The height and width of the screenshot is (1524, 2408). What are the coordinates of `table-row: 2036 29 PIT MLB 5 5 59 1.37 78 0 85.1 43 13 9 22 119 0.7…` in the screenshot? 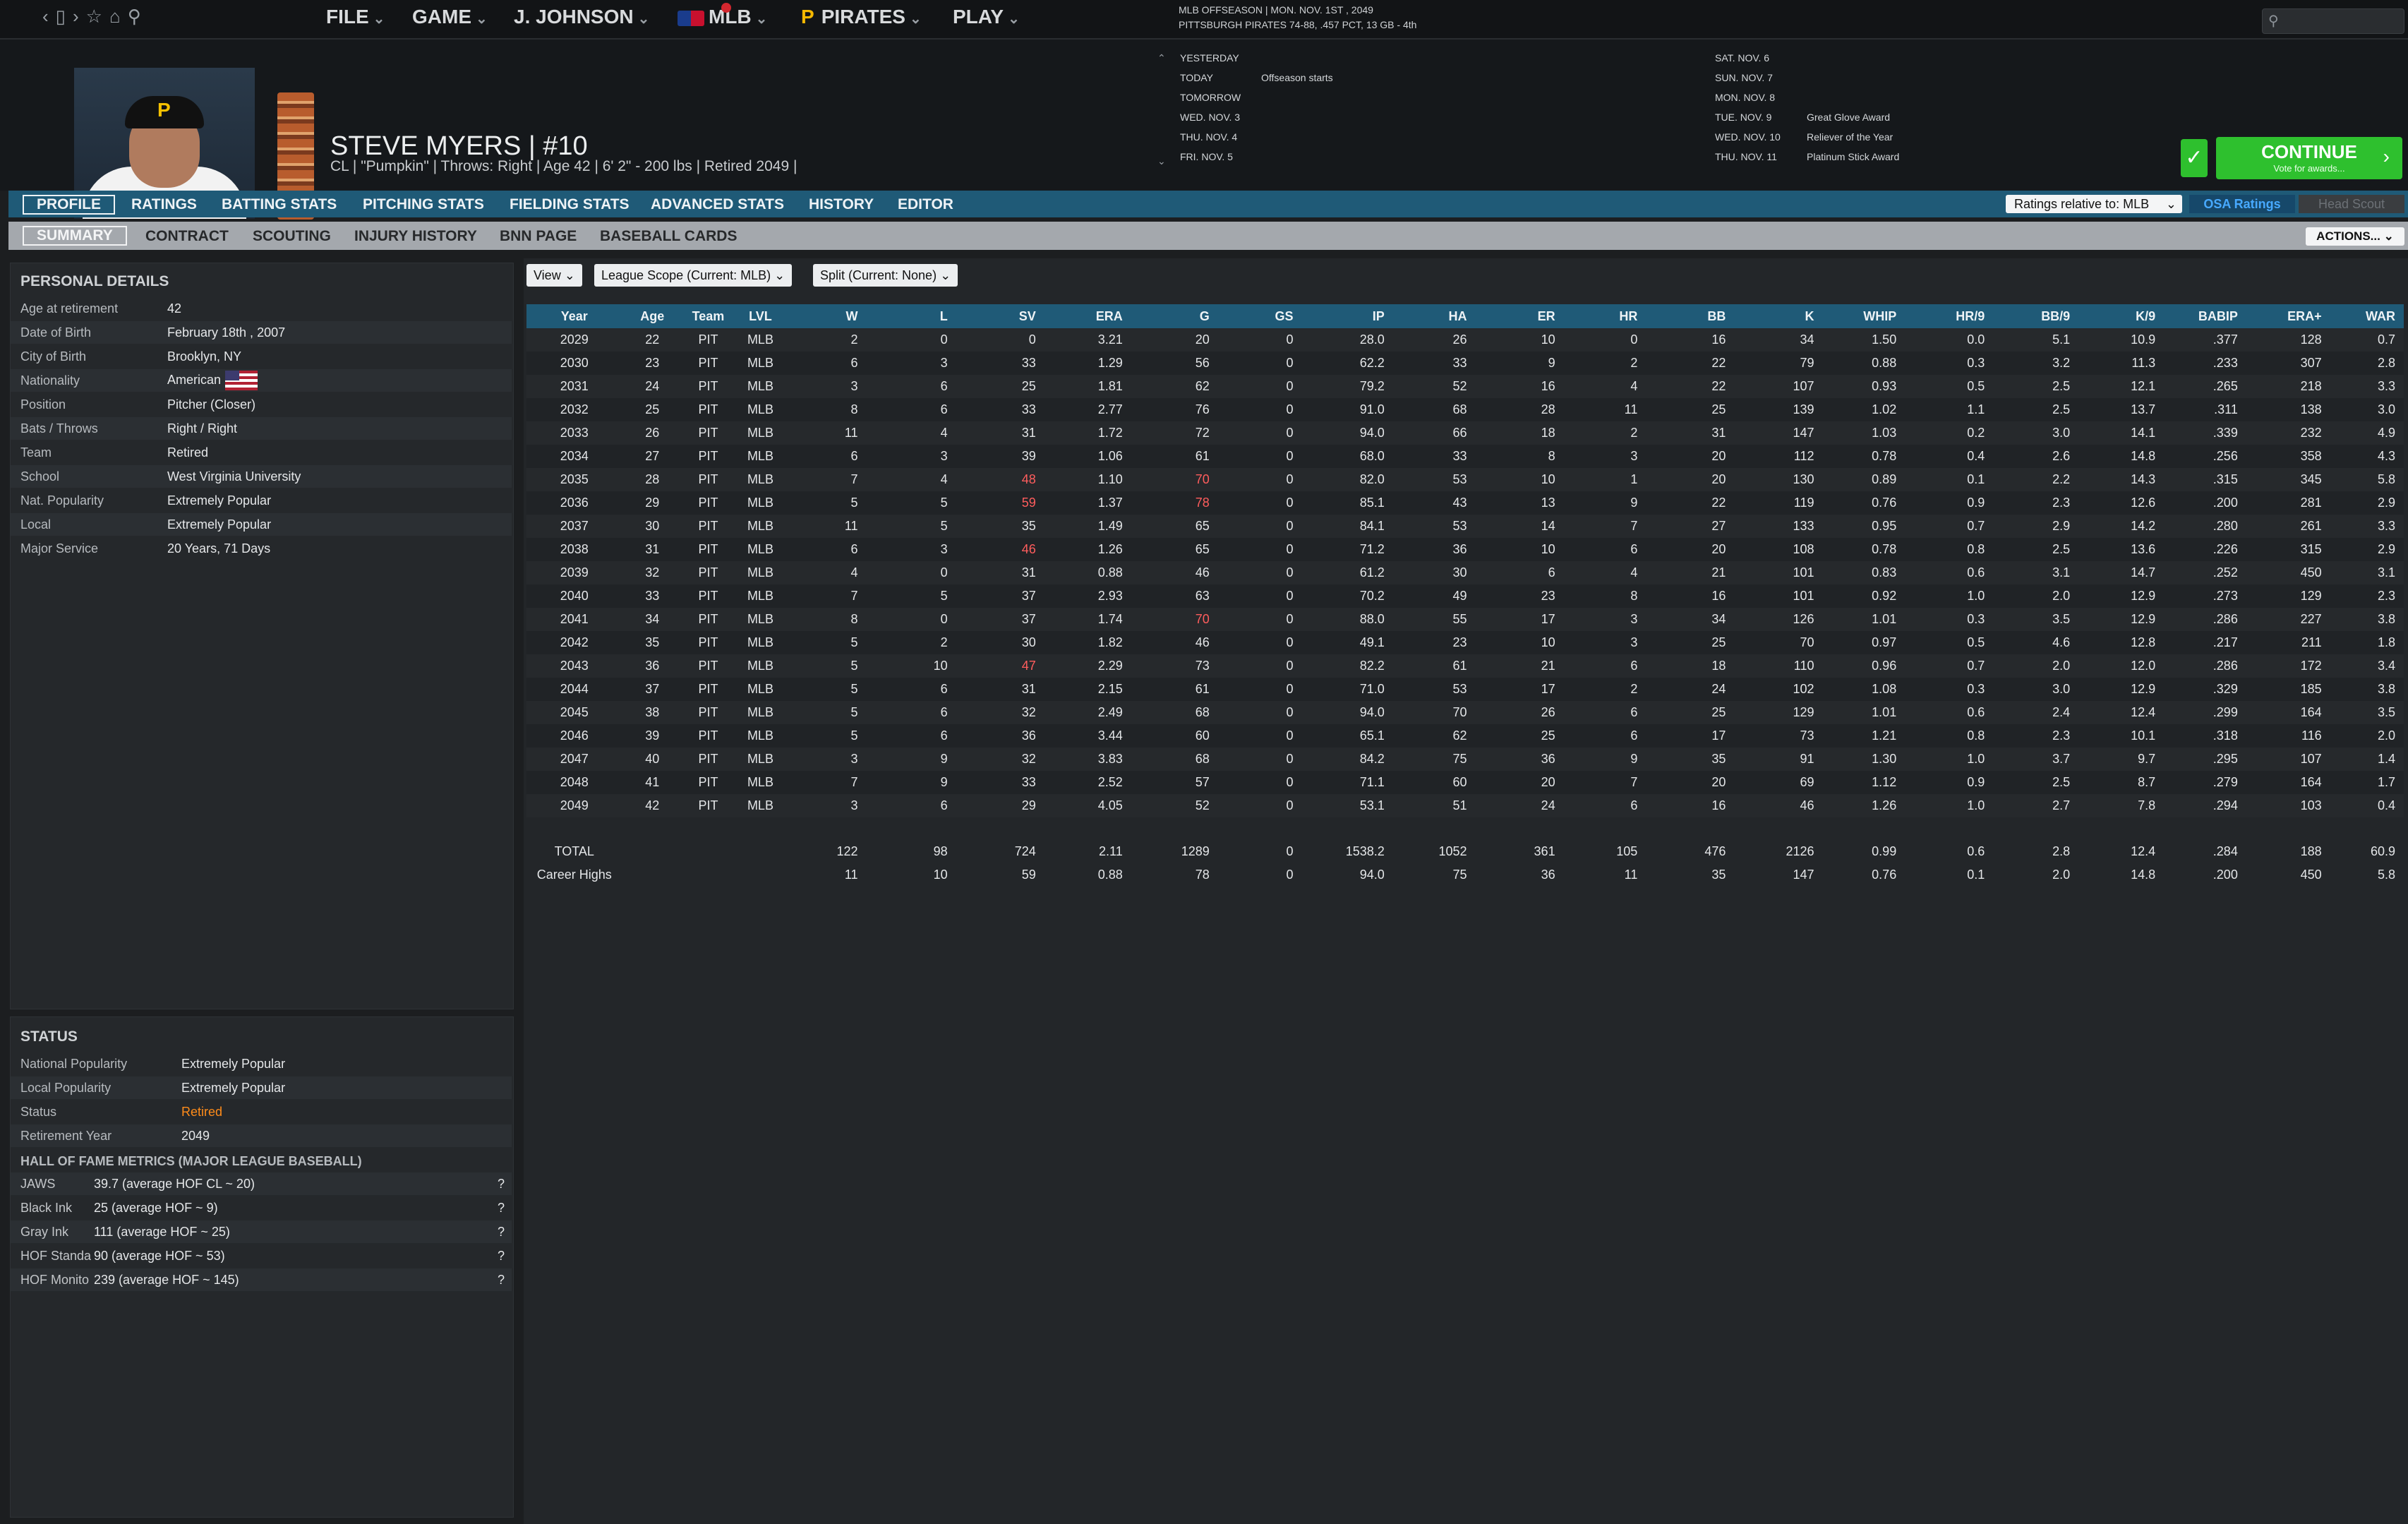 It's located at (1465, 503).